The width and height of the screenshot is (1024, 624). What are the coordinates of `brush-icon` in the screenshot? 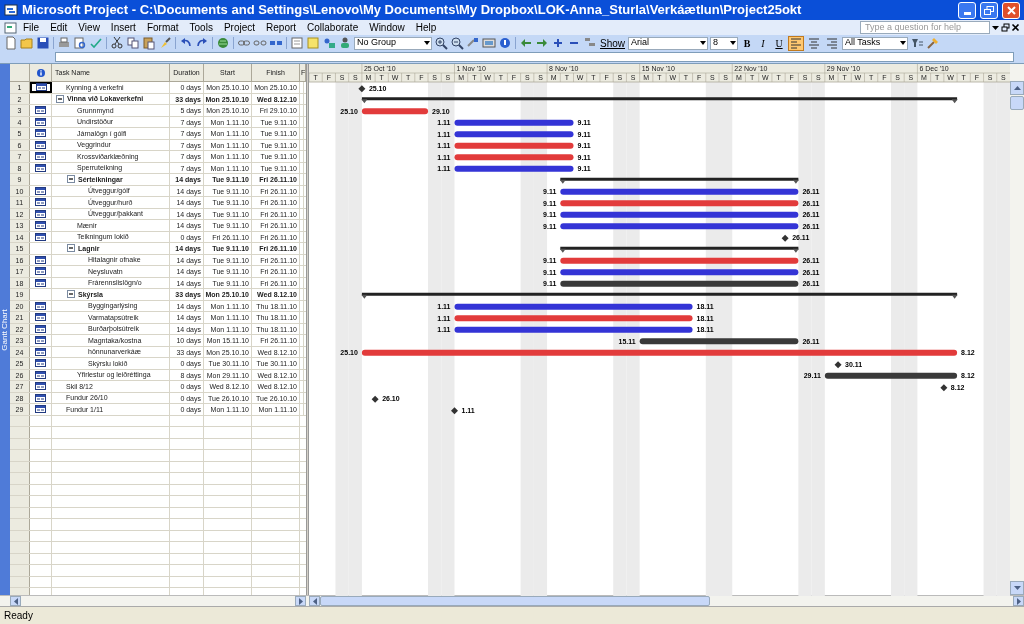 It's located at (165, 43).